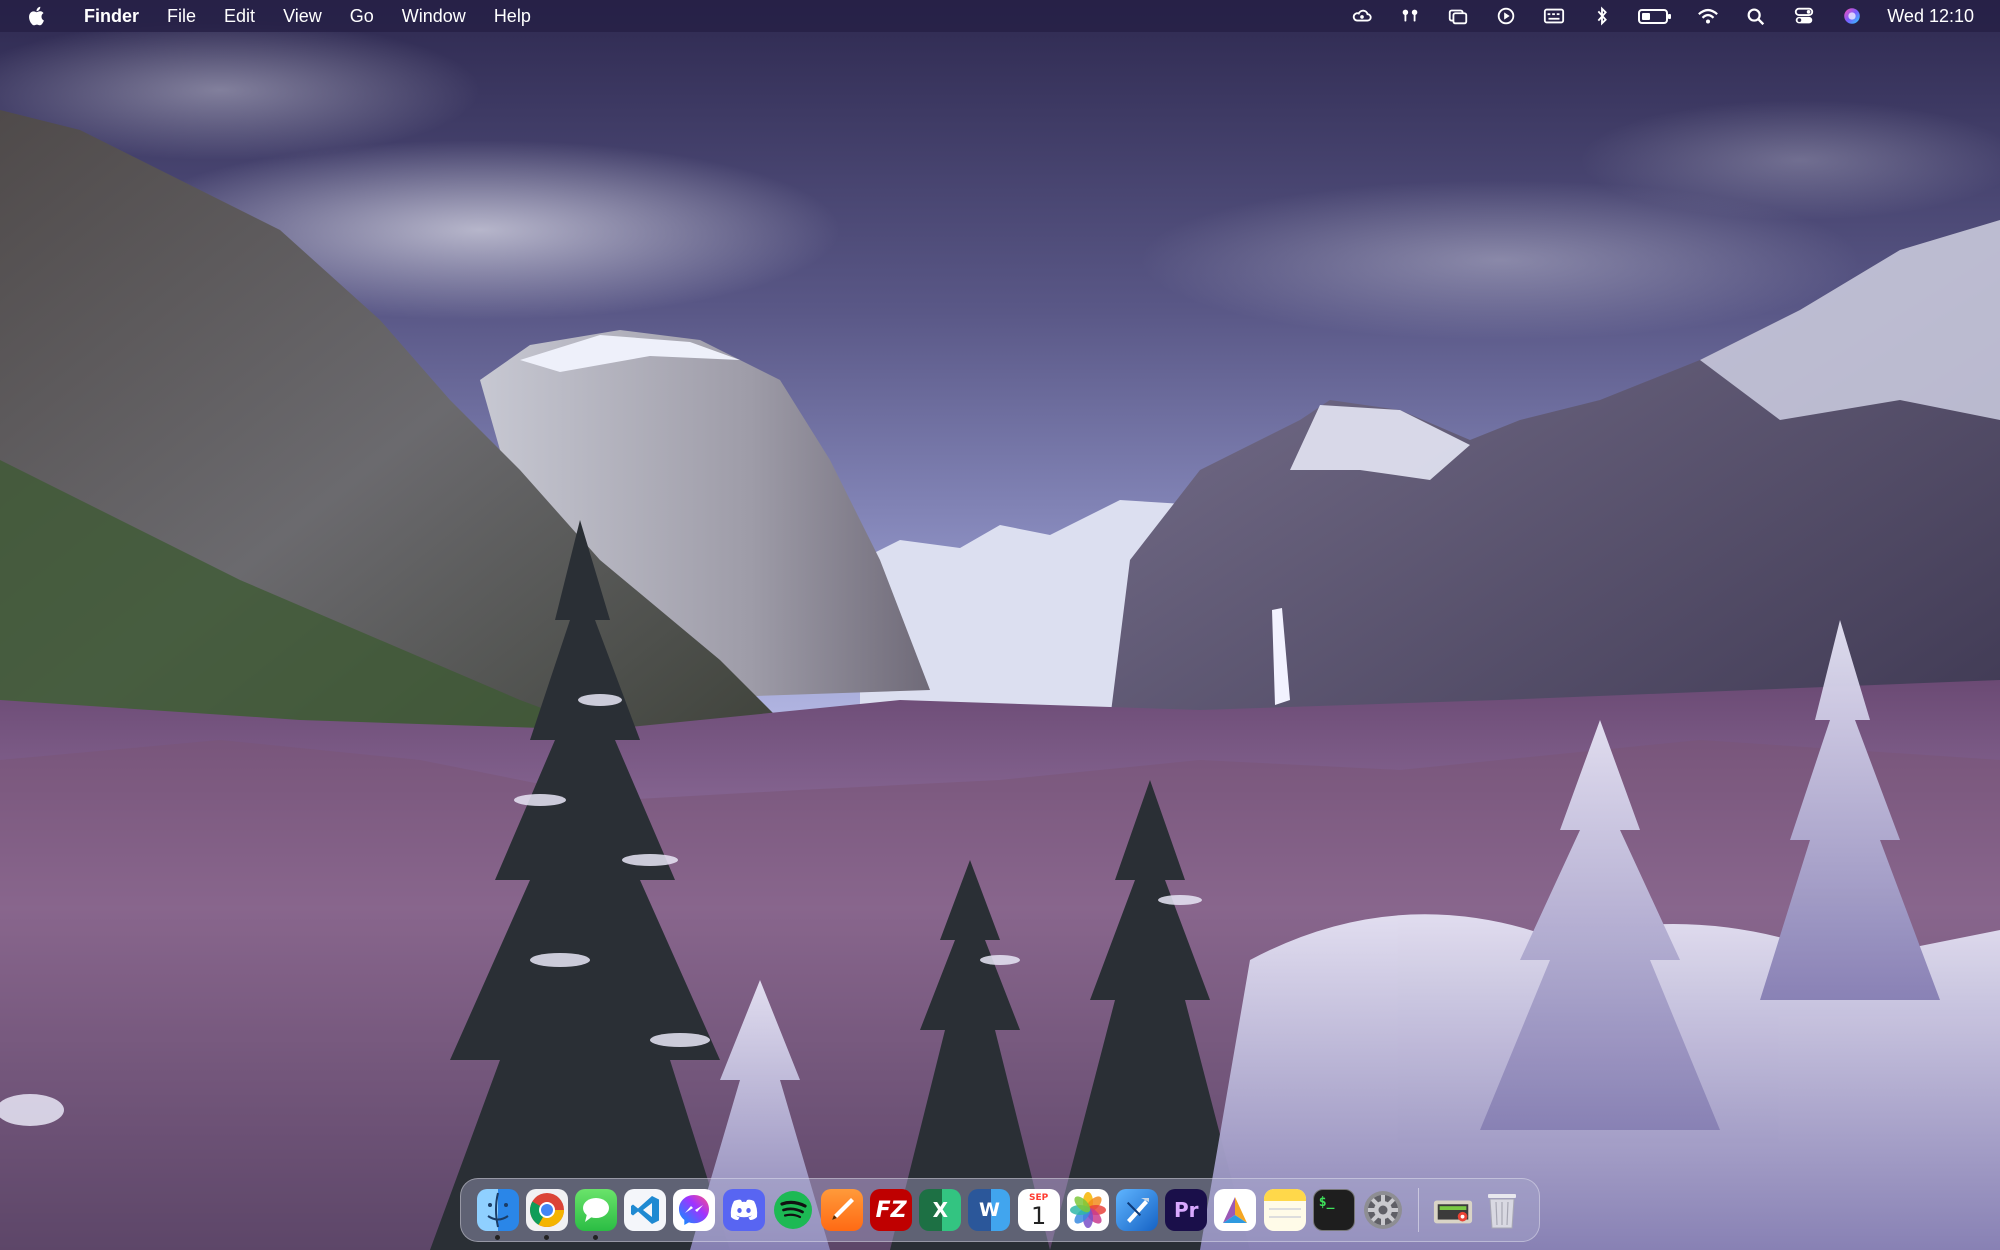  What do you see at coordinates (239, 16) in the screenshot?
I see `menu-edit: Edit` at bounding box center [239, 16].